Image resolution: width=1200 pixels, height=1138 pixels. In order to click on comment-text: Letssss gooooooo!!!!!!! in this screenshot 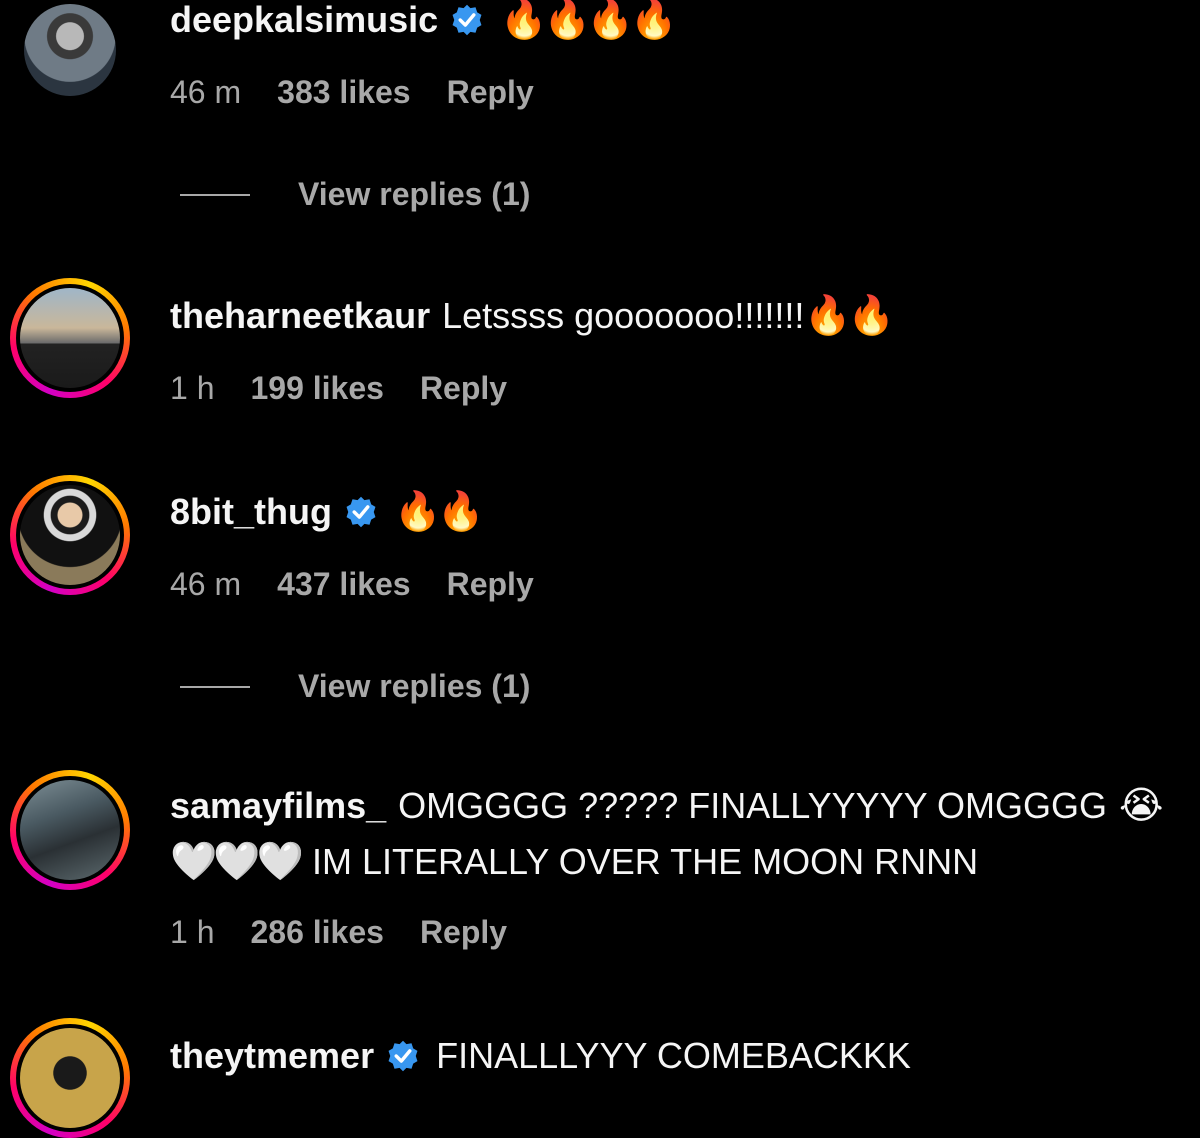, I will do `click(623, 315)`.